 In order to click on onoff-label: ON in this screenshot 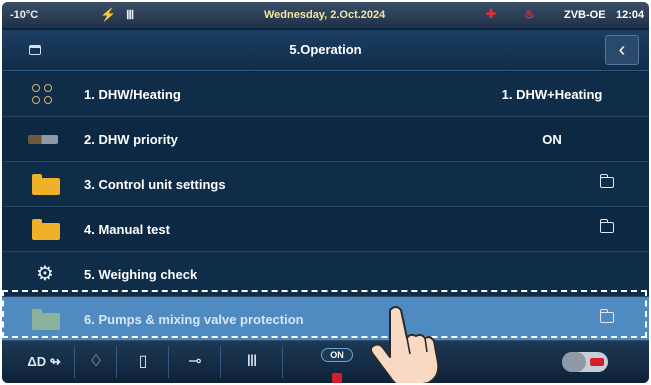, I will do `click(337, 355)`.